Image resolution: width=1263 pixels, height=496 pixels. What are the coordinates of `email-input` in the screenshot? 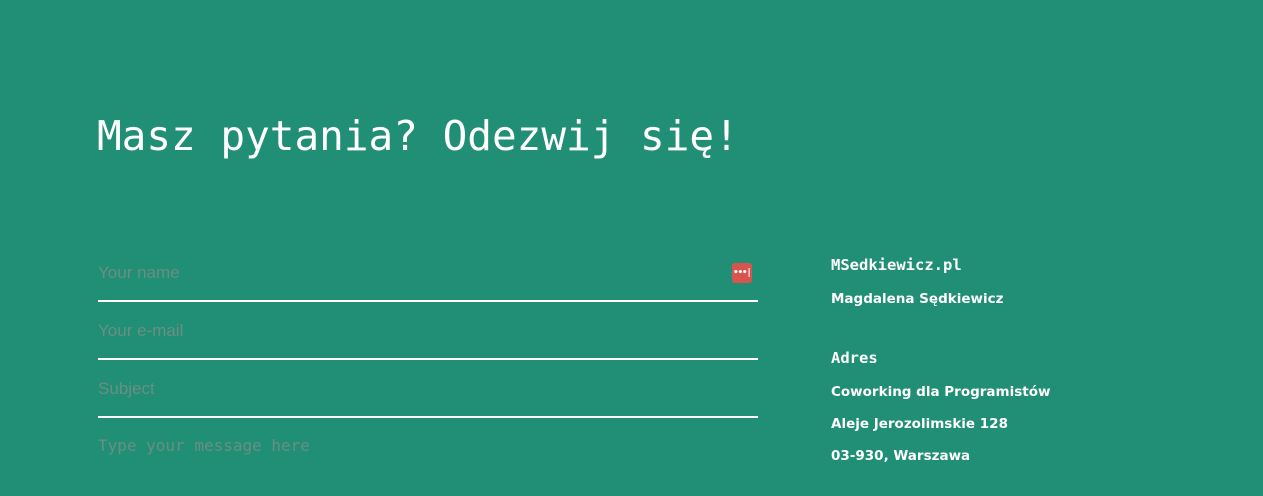 It's located at (408, 331).